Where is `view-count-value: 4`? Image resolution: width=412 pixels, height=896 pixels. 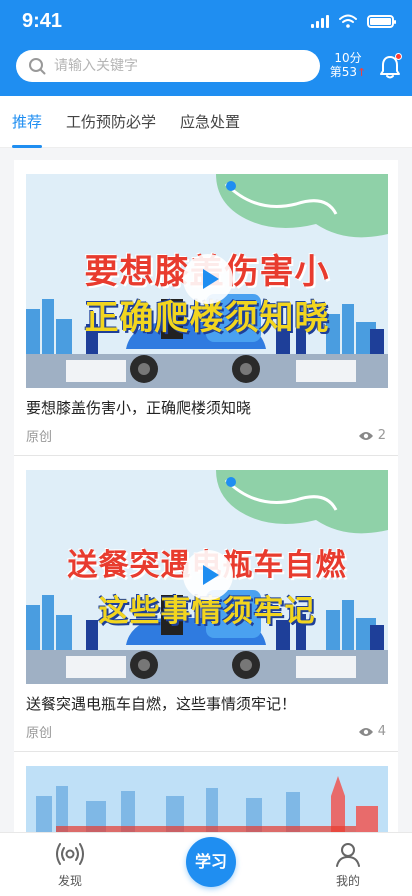 view-count-value: 4 is located at coordinates (381, 731).